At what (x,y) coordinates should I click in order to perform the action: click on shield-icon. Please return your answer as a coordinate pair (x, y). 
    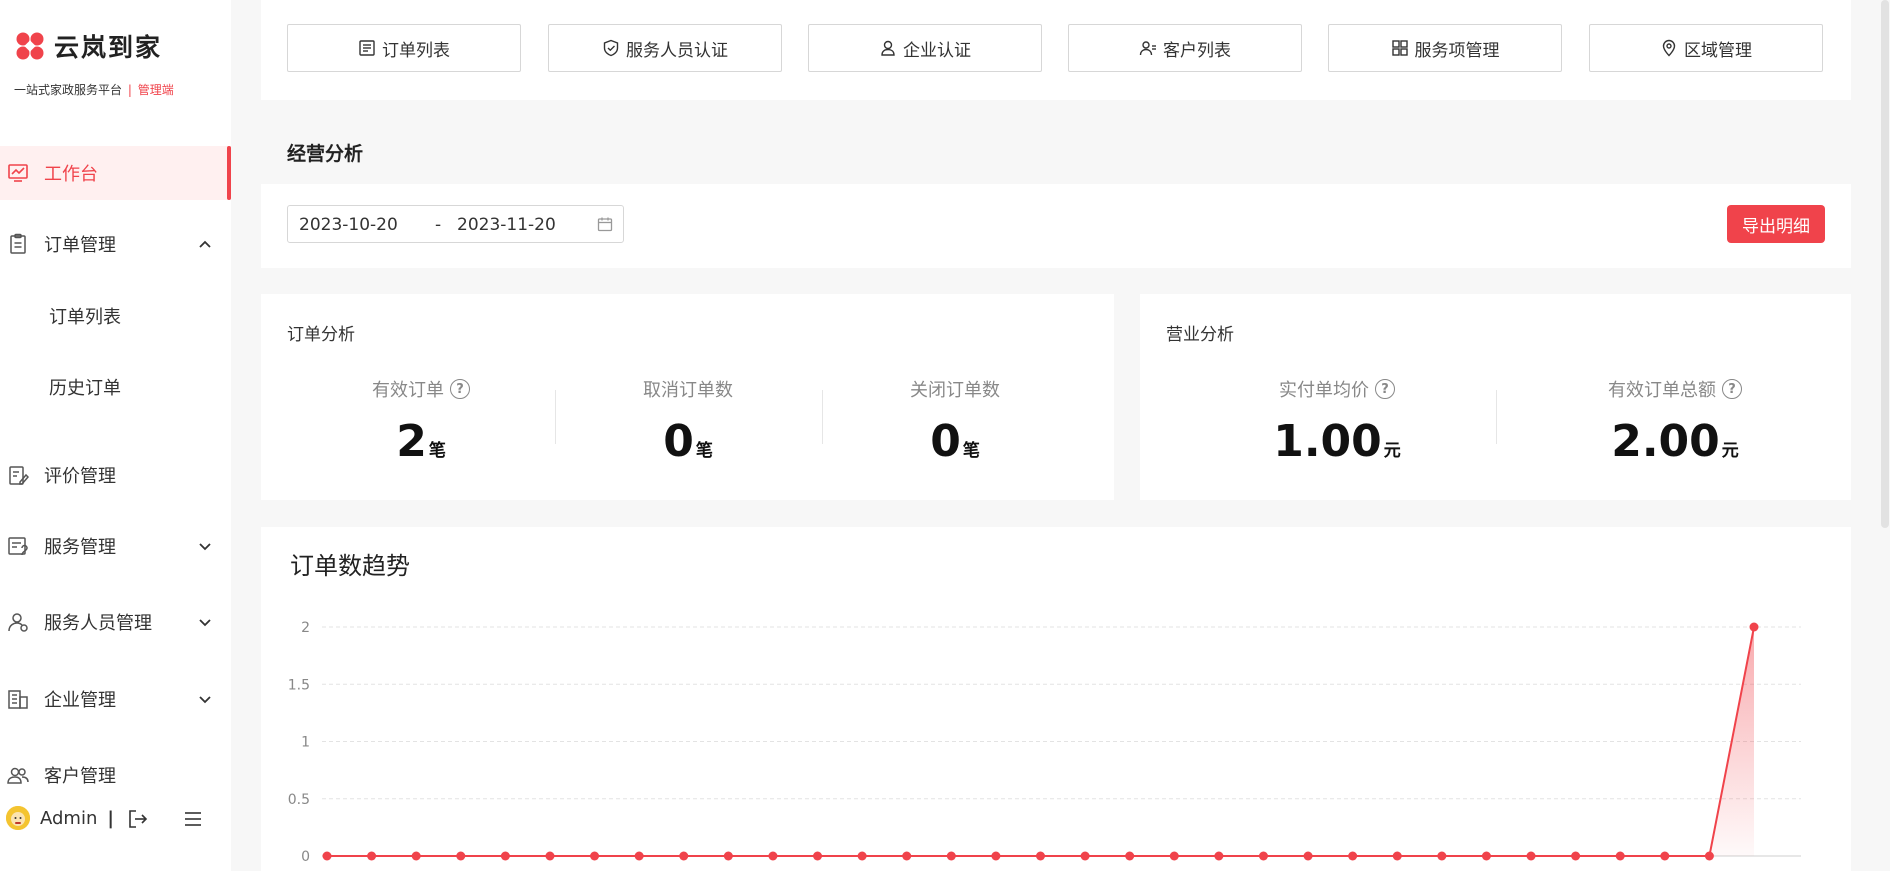
    Looking at the image, I should click on (611, 48).